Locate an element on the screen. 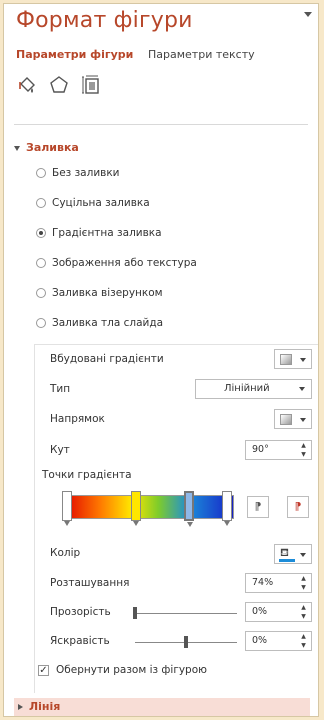 The image size is (324, 720). fill-section-header: Заливка is located at coordinates (46, 147).